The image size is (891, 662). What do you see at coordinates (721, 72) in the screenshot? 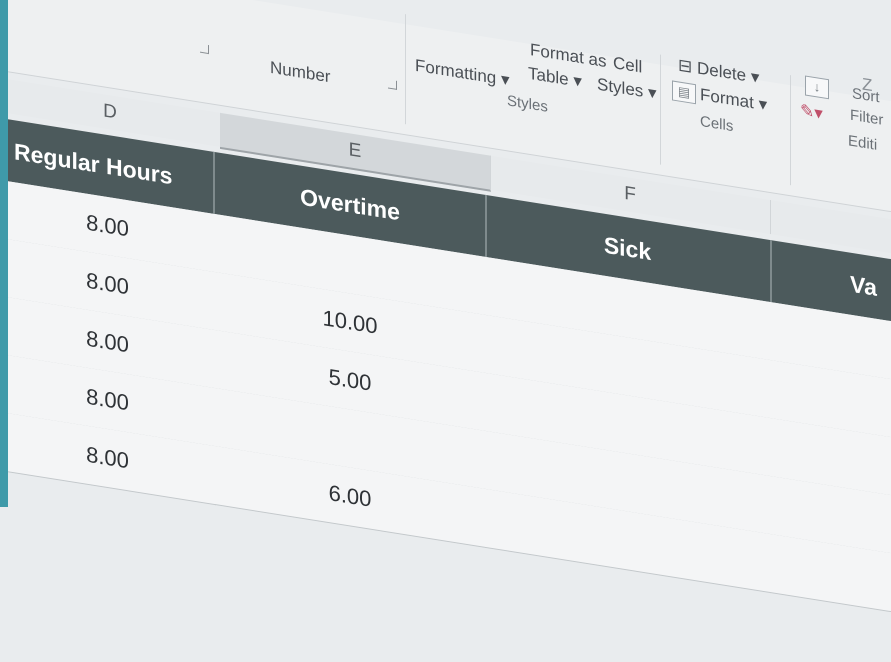
I see `delete-label: Delete` at bounding box center [721, 72].